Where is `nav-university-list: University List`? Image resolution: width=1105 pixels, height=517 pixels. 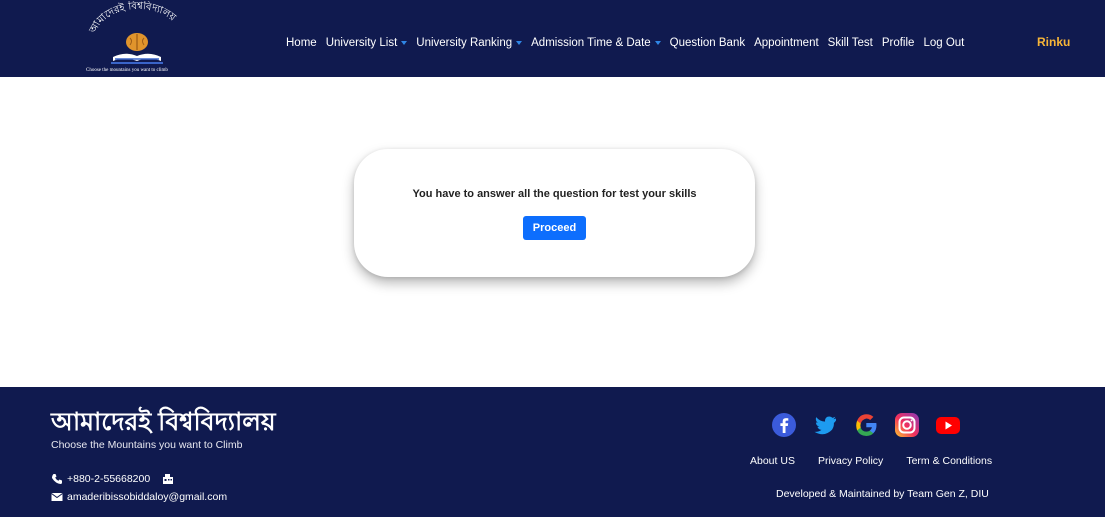 nav-university-list: University List is located at coordinates (367, 43).